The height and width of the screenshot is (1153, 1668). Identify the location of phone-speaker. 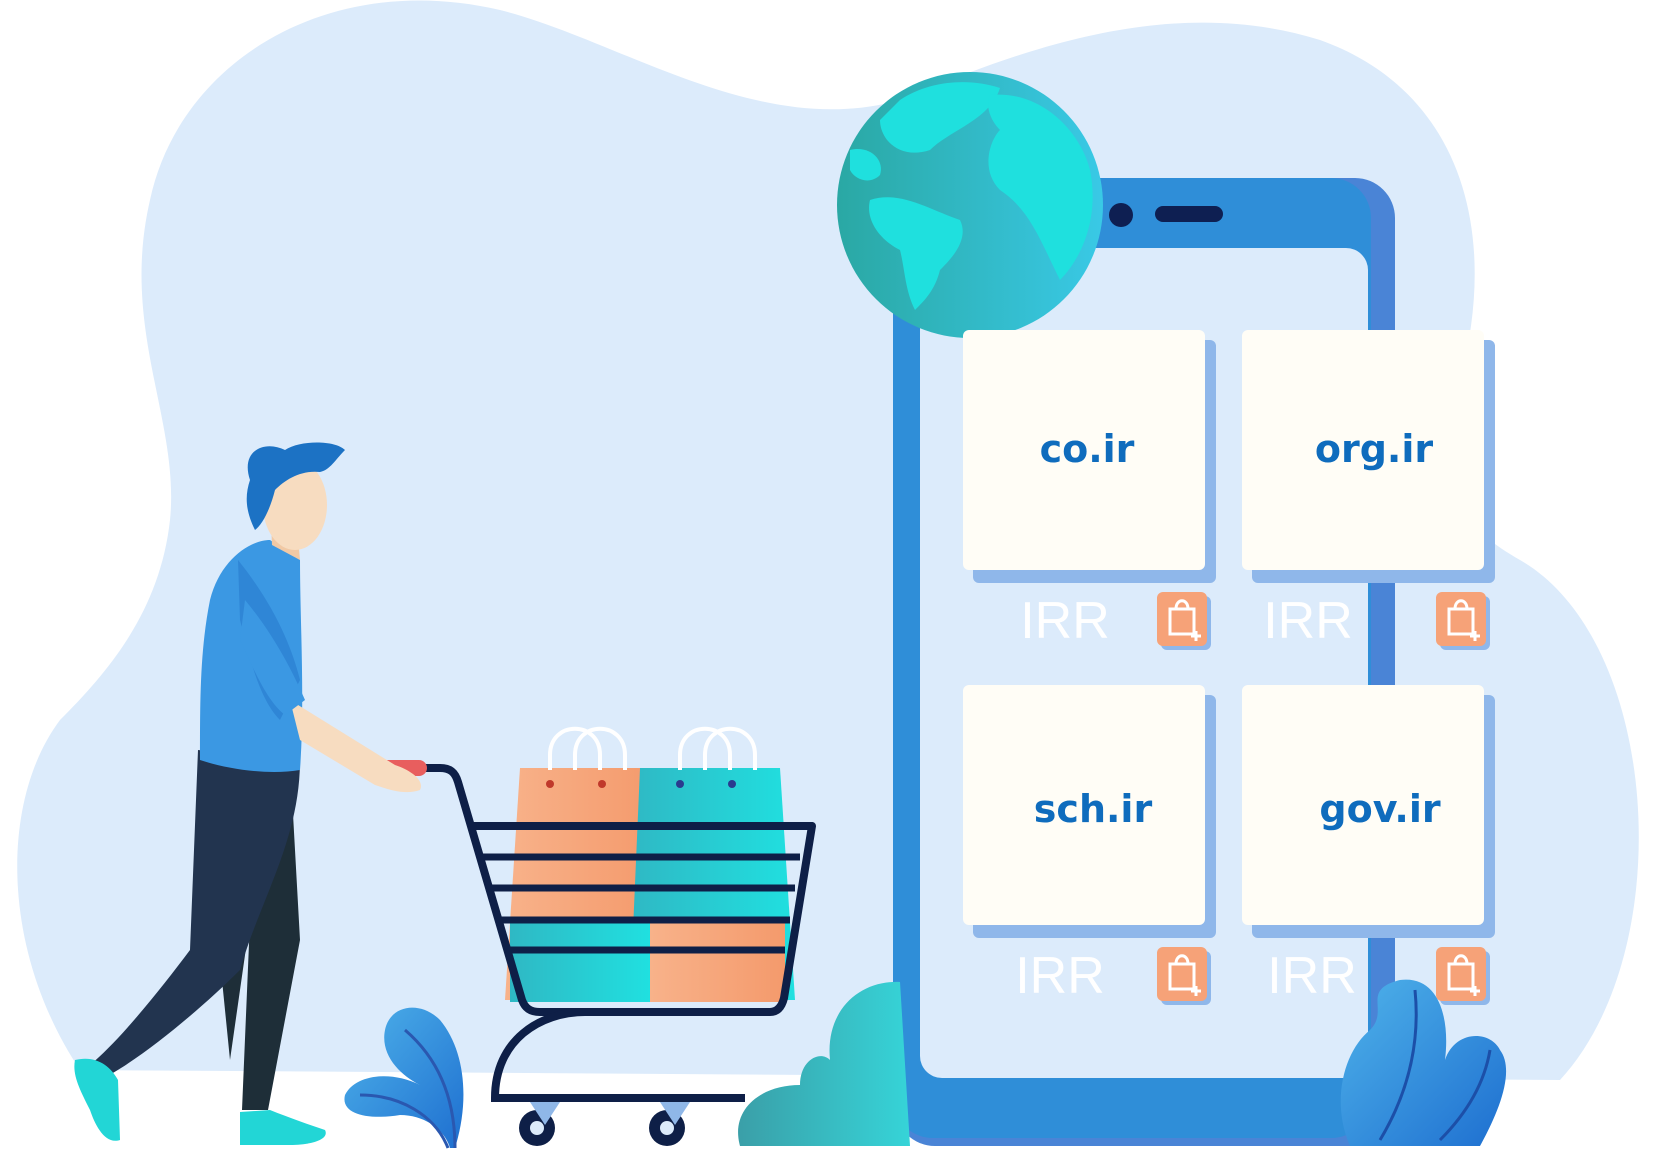
(1189, 214).